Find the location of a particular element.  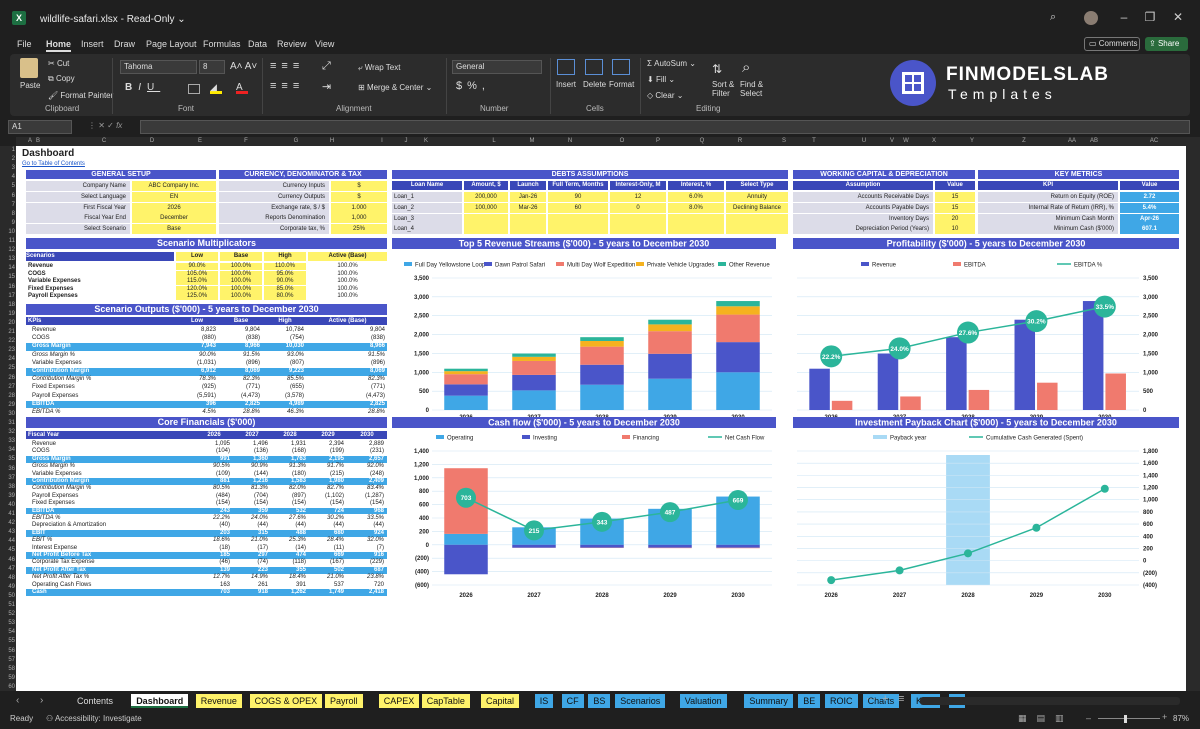

menu-formulas: Formulas is located at coordinates (222, 44).